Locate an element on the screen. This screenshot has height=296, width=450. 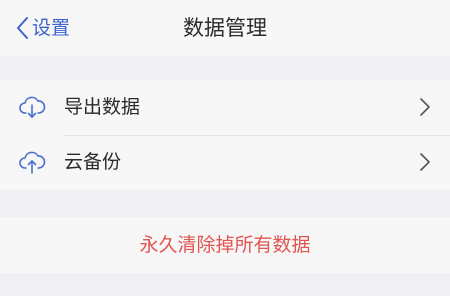
page-title: 数据管理 is located at coordinates (225, 28).